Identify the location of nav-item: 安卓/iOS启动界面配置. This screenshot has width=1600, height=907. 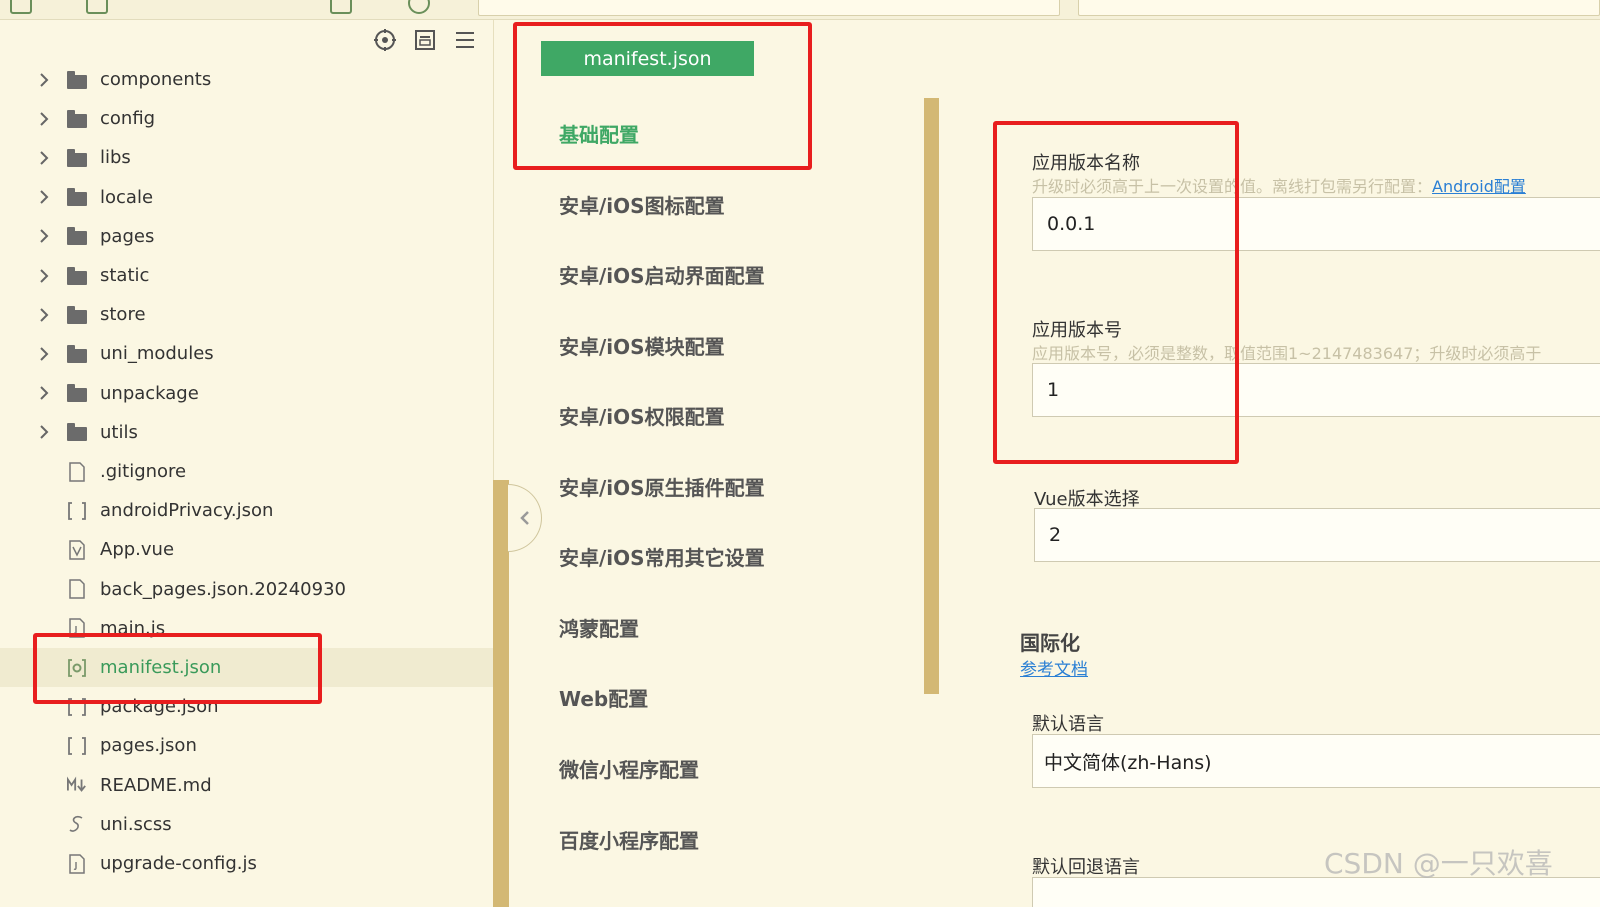
(662, 274).